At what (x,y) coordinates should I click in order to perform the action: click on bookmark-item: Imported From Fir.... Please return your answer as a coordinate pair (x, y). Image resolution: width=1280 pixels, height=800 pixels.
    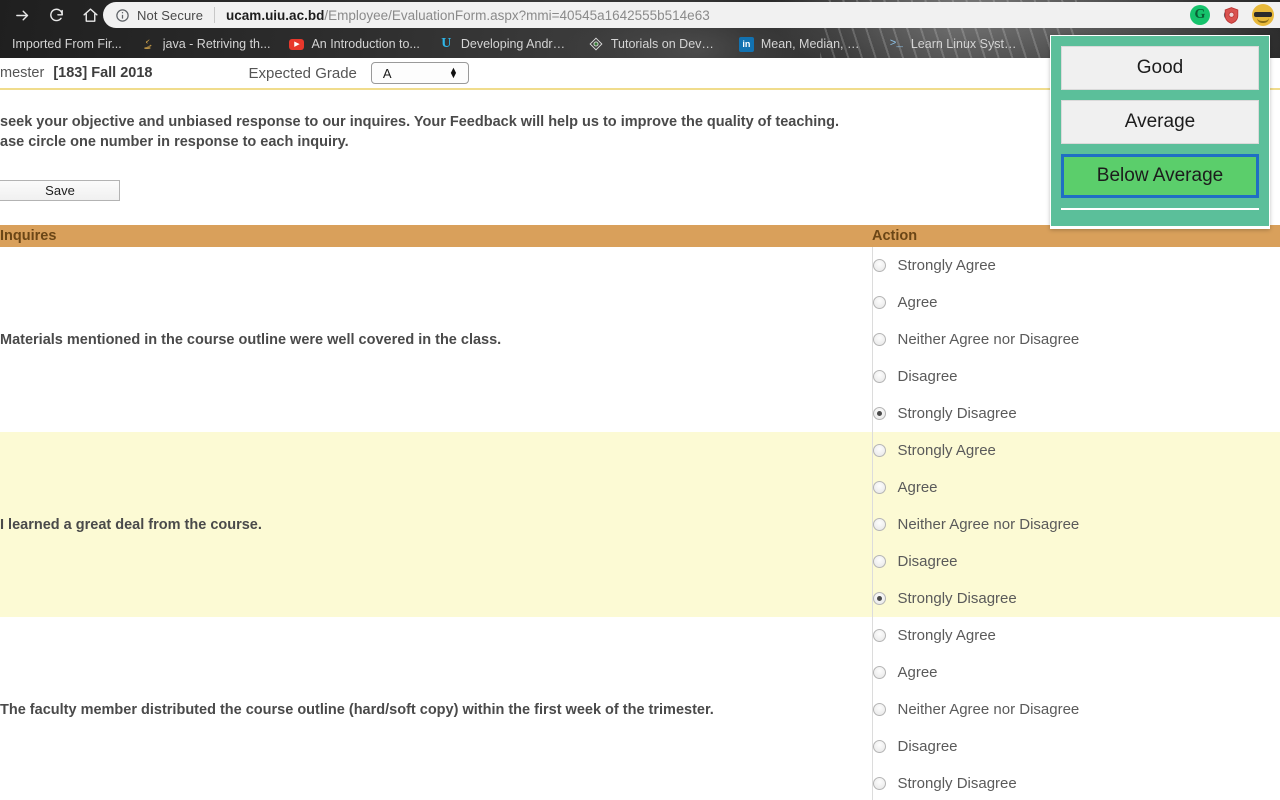
    Looking at the image, I should click on (68, 44).